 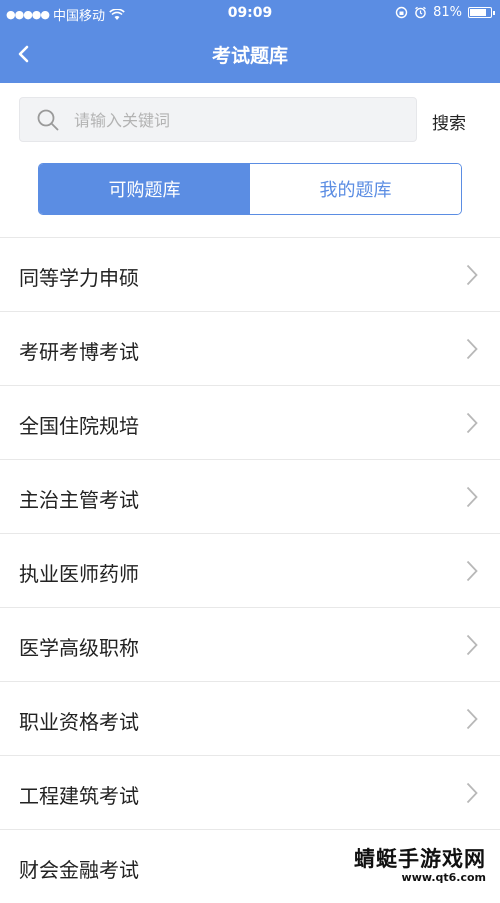 I want to click on search-box, so click(x=218, y=120).